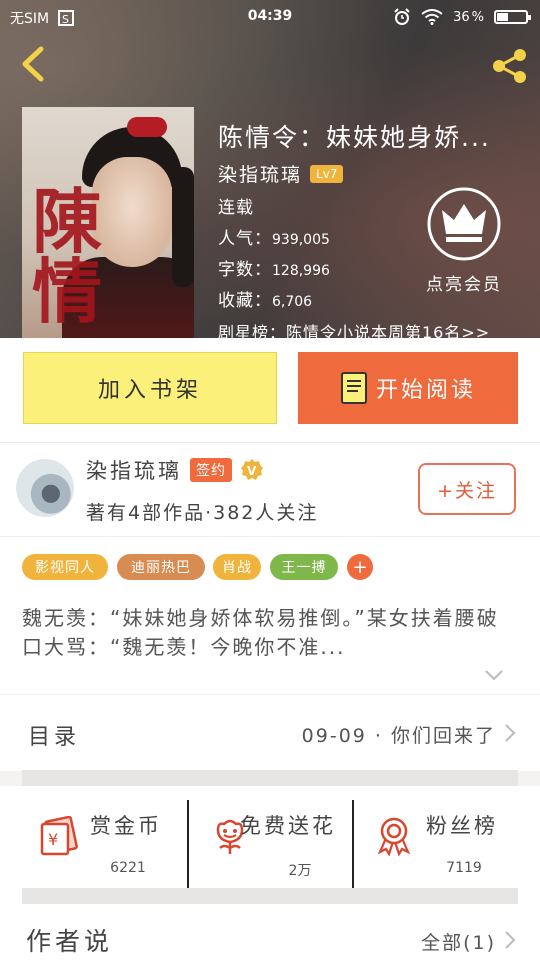 The width and height of the screenshot is (540, 960). Describe the element at coordinates (300, 871) in the screenshot. I see `stat-value: 2万` at that location.